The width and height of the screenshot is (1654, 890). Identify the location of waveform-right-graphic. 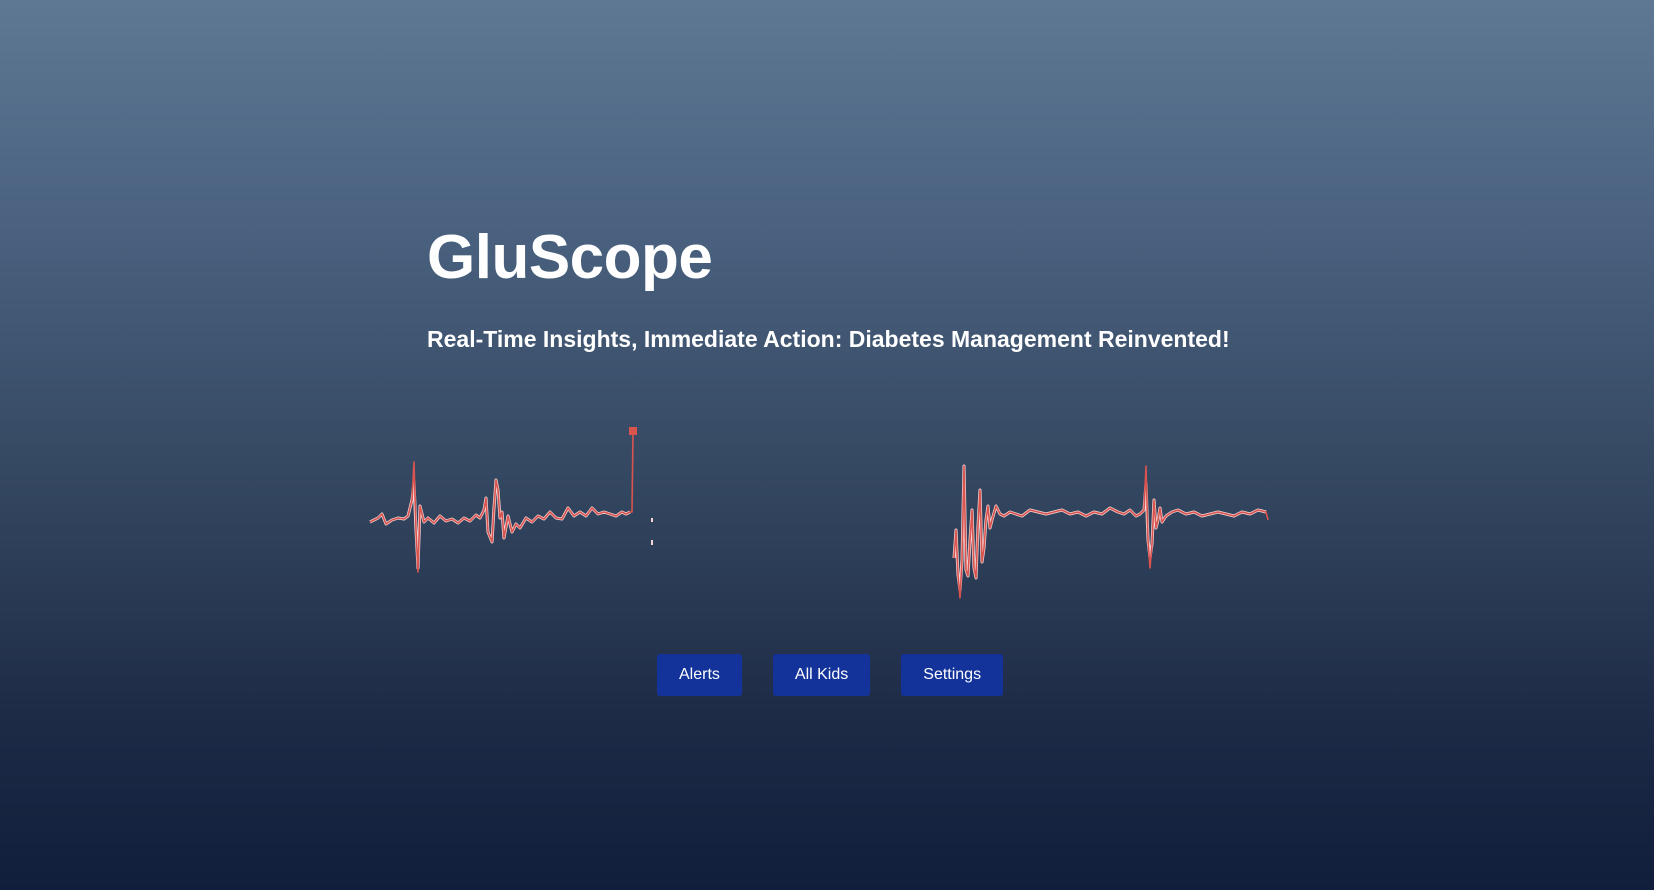
(1110, 531).